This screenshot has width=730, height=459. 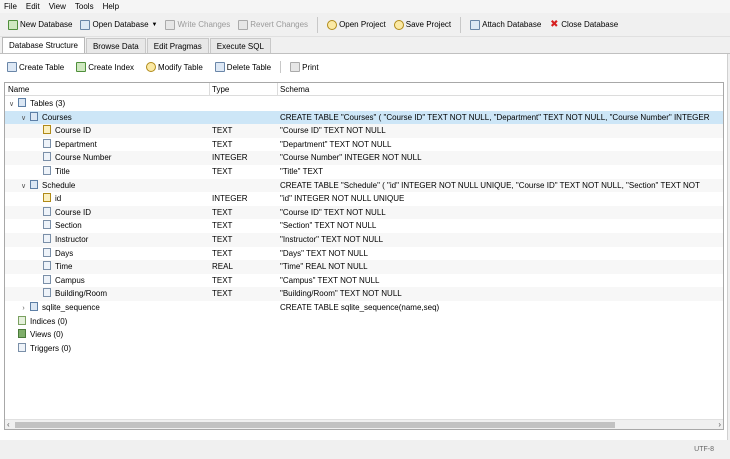 What do you see at coordinates (151, 67) in the screenshot?
I see `modify-table-icon` at bounding box center [151, 67].